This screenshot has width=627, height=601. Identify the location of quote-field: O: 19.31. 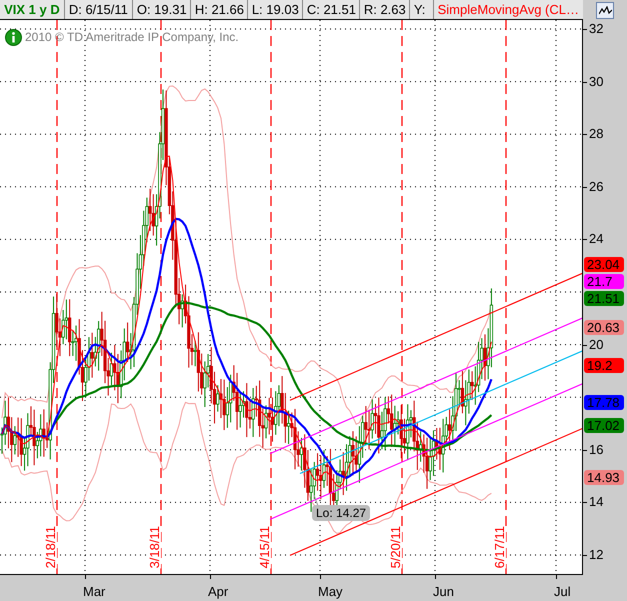
(161, 9).